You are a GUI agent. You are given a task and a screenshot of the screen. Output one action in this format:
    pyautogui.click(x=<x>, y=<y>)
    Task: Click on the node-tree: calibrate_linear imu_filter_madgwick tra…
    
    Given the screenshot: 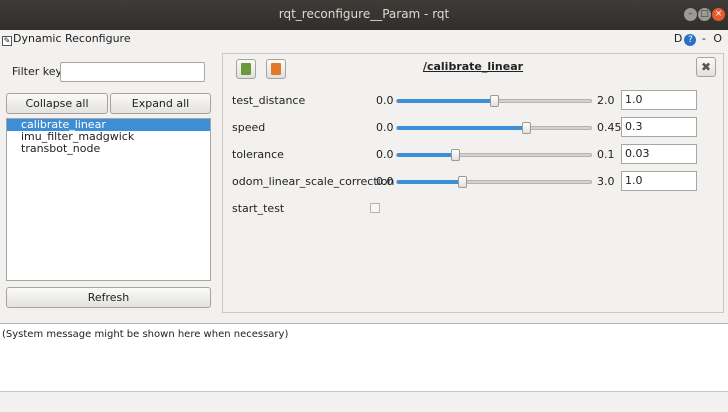 What is the action you would take?
    pyautogui.click(x=108, y=199)
    